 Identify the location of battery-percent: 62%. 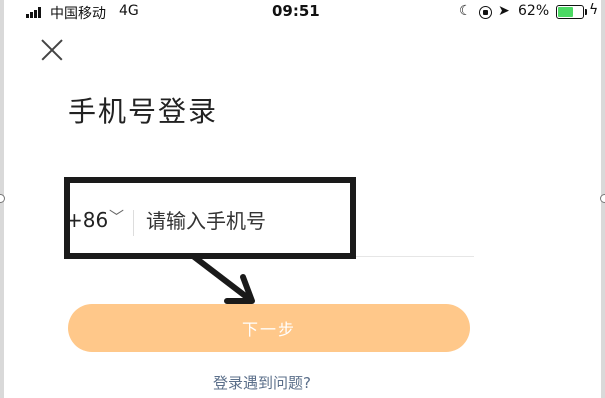
(534, 11).